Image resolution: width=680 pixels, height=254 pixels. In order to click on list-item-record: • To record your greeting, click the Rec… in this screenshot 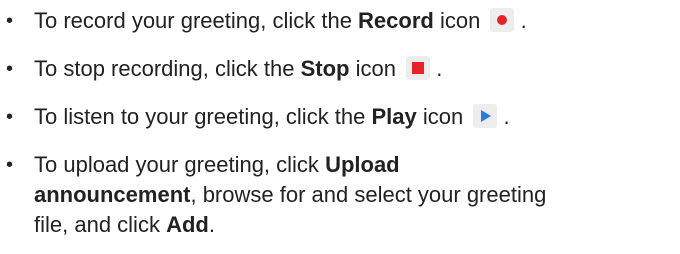, I will do `click(340, 21)`.